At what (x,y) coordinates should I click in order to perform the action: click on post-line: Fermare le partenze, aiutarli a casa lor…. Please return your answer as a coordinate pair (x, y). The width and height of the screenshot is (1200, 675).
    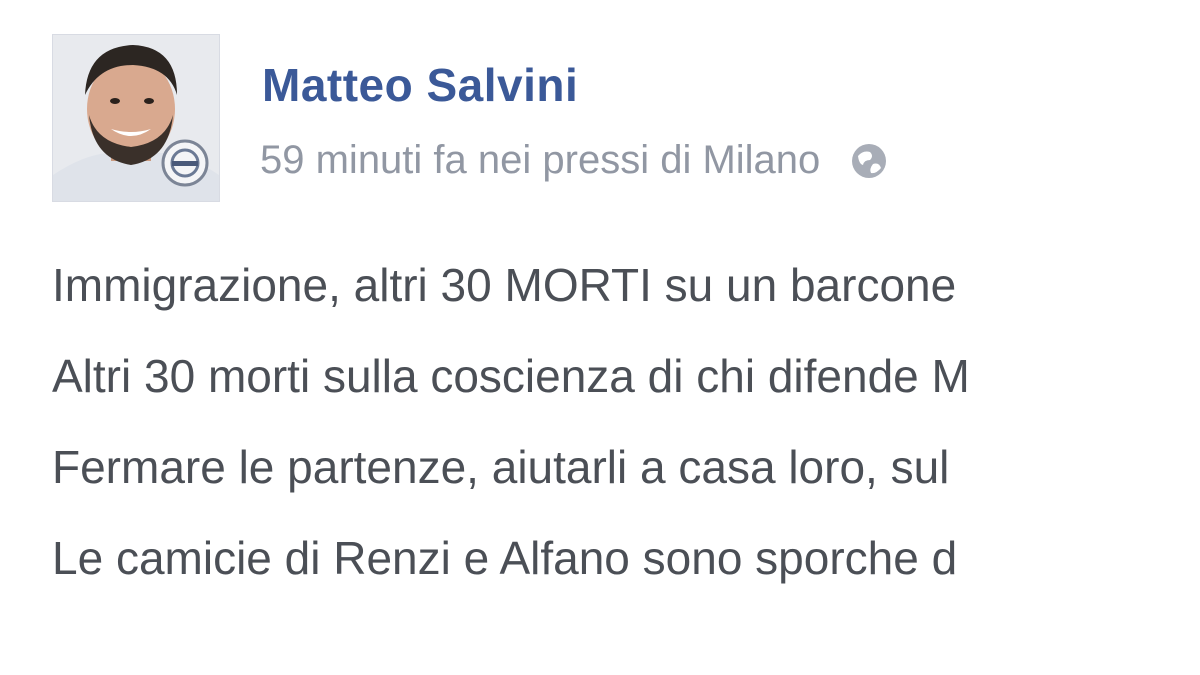
    Looking at the image, I should click on (501, 467).